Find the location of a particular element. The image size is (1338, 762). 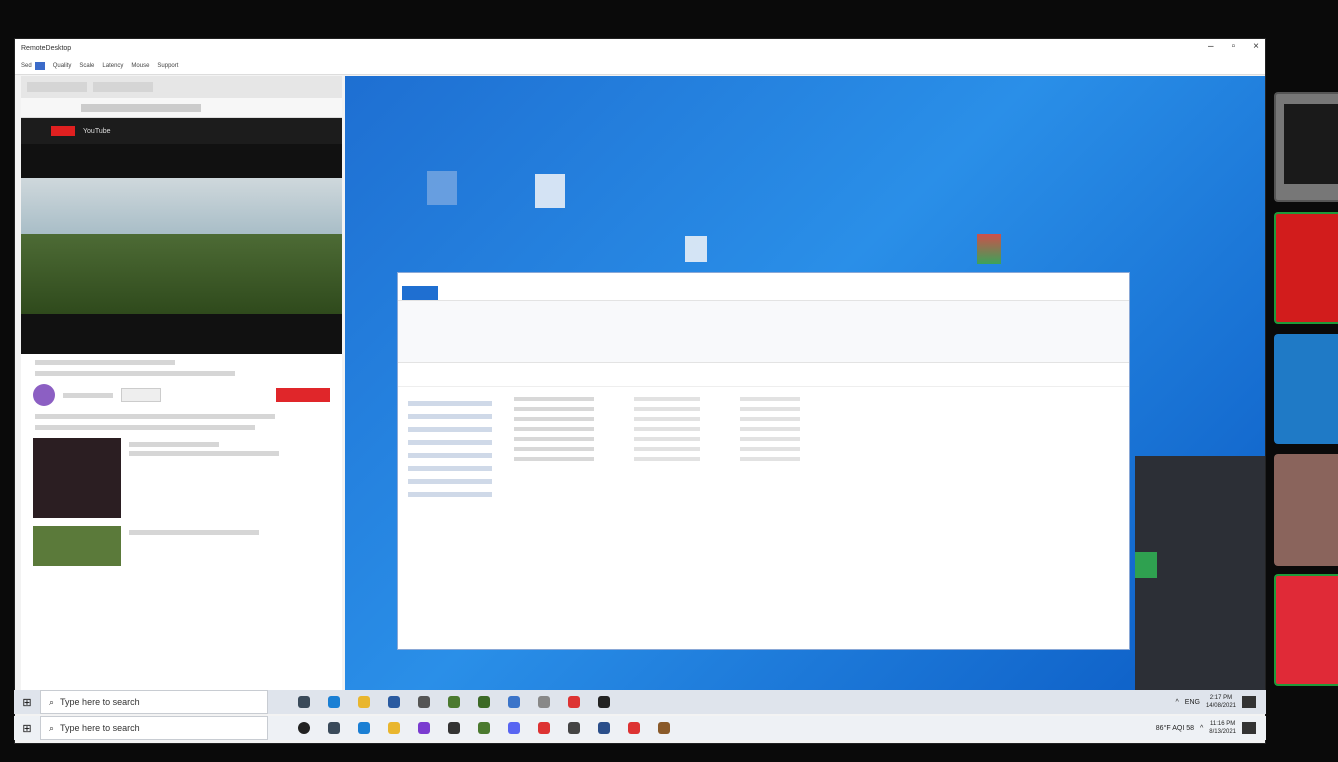

youtube-logo-icon is located at coordinates (63, 131).